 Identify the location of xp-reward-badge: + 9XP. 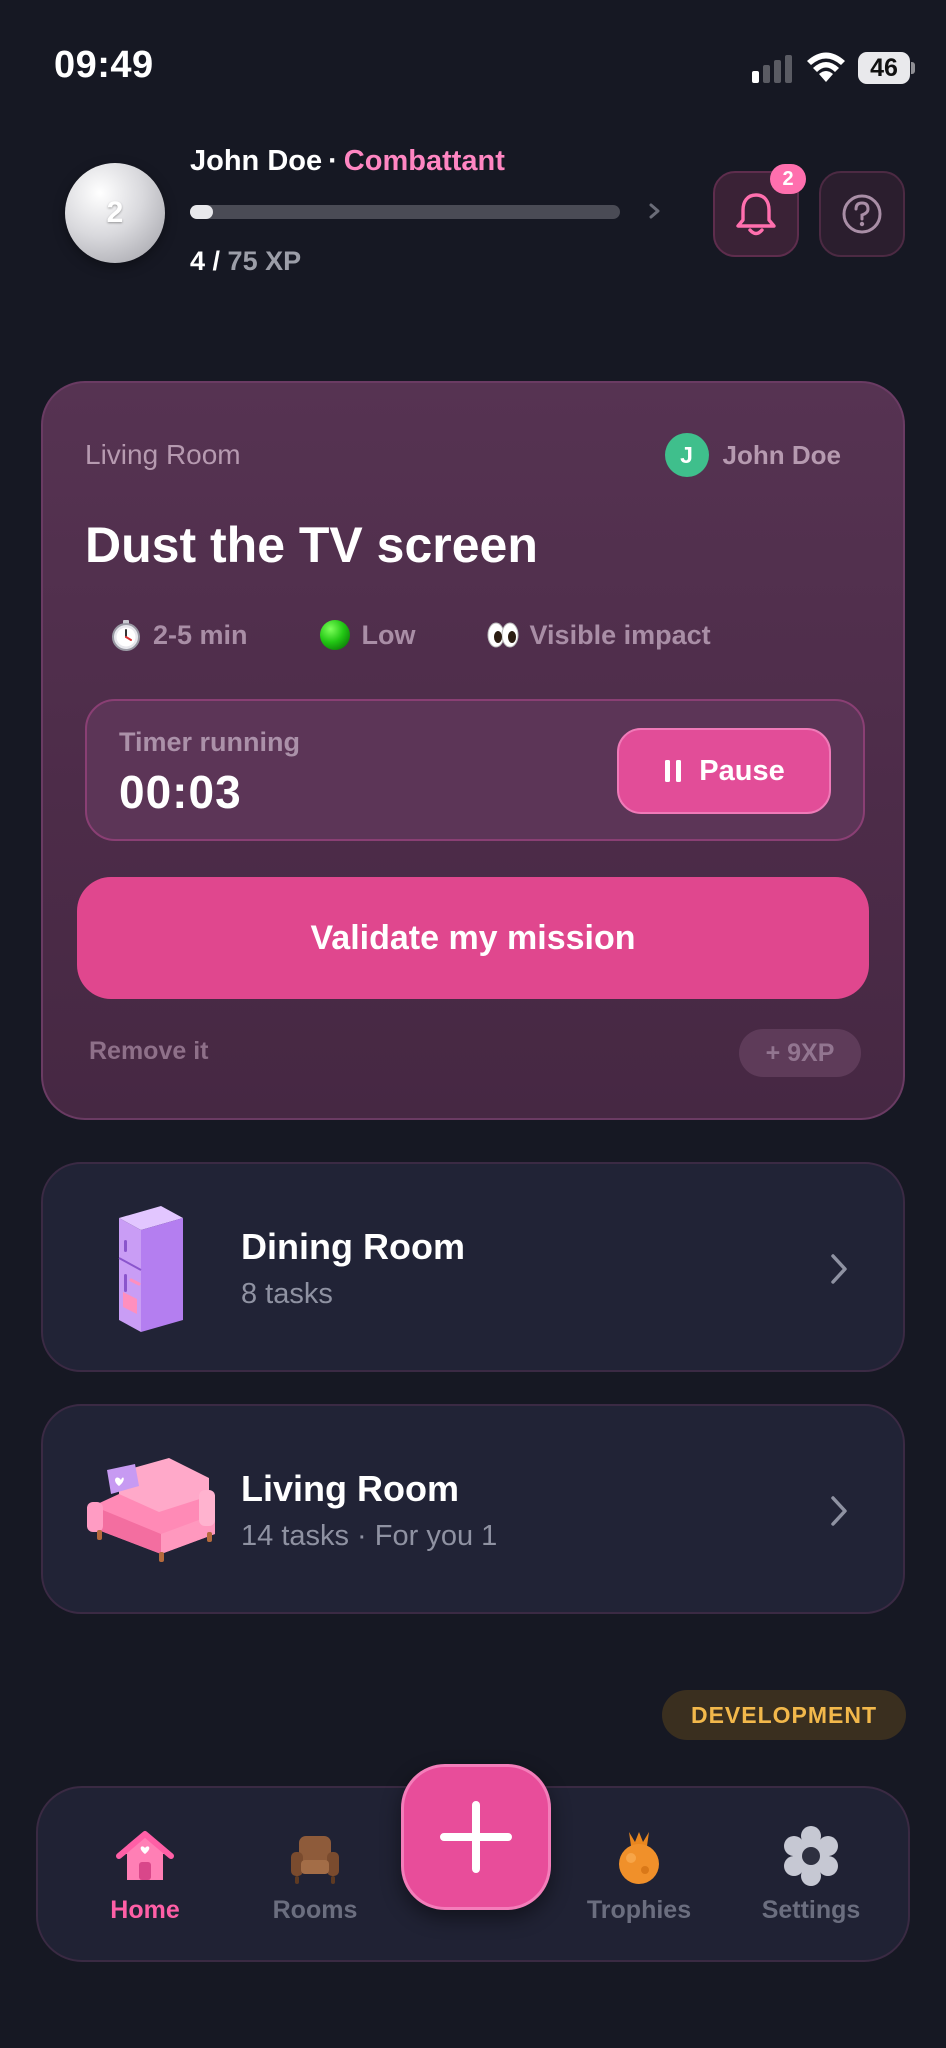
(800, 1053).